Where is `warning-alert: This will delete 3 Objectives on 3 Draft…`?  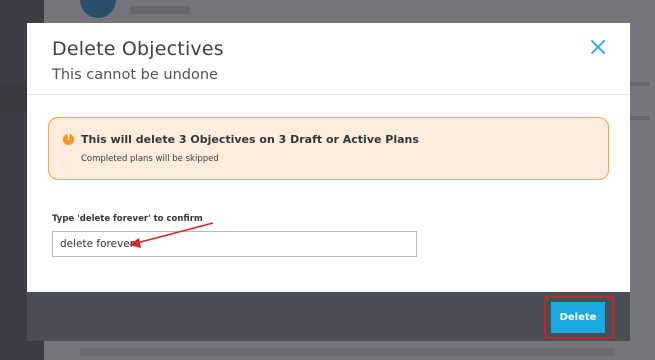
warning-alert: This will delete 3 Objectives on 3 Draft… is located at coordinates (328, 148).